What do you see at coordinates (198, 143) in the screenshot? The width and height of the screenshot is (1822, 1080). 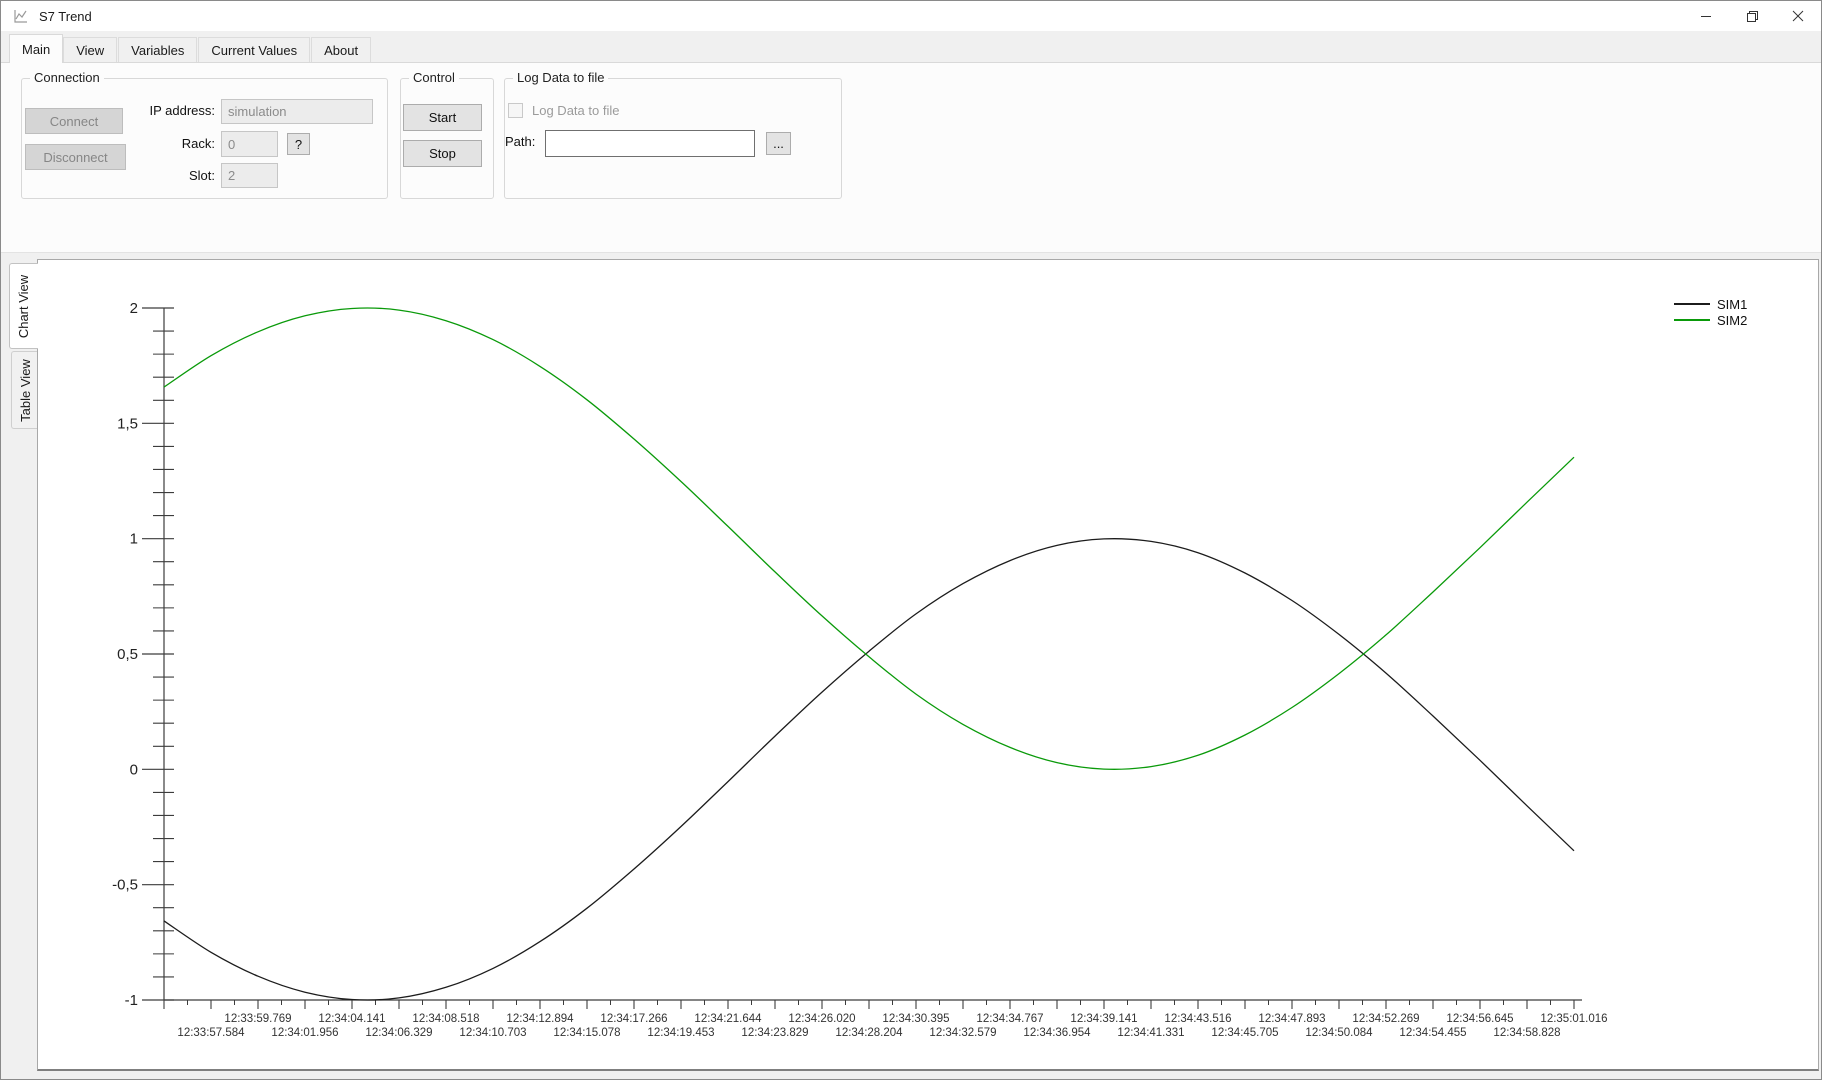 I see `rack-label: Rack:` at bounding box center [198, 143].